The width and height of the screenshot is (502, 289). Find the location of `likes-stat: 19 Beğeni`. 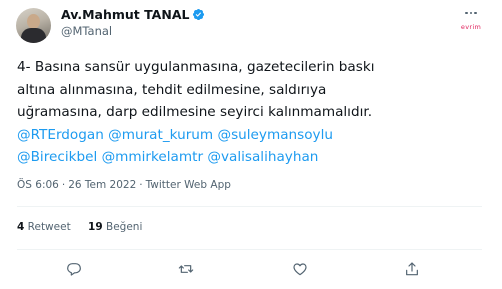

likes-stat: 19 Beğeni is located at coordinates (115, 227).